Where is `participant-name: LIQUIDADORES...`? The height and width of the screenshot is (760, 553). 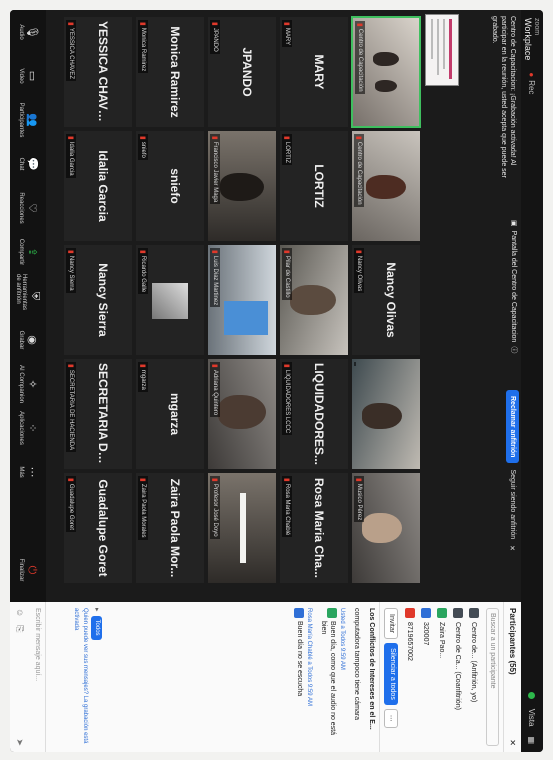 participant-name: LIQUIDADORES... is located at coordinates (319, 414).